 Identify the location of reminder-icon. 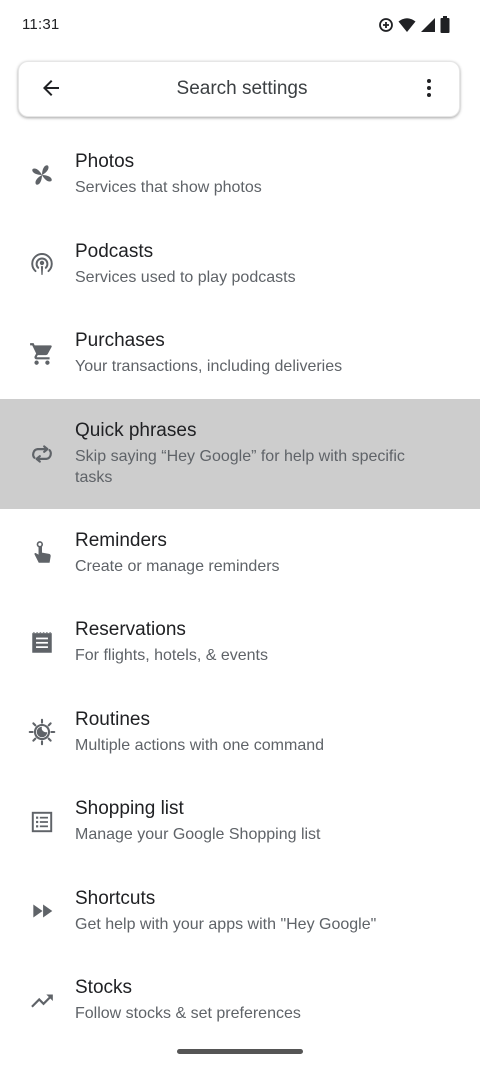
(42, 553).